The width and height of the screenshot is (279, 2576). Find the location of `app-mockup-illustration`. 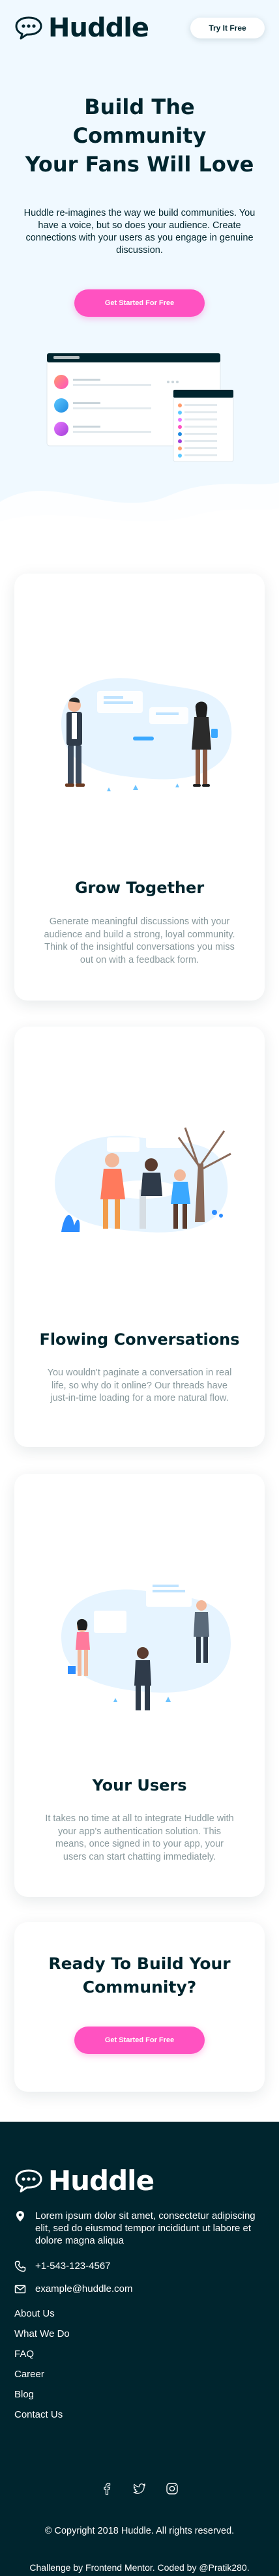

app-mockup-illustration is located at coordinates (140, 408).